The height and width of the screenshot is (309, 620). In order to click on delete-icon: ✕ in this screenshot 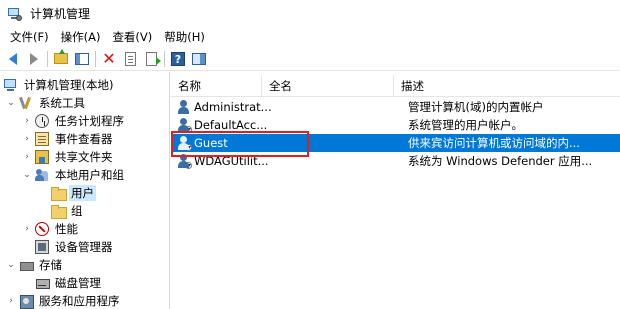, I will do `click(109, 59)`.